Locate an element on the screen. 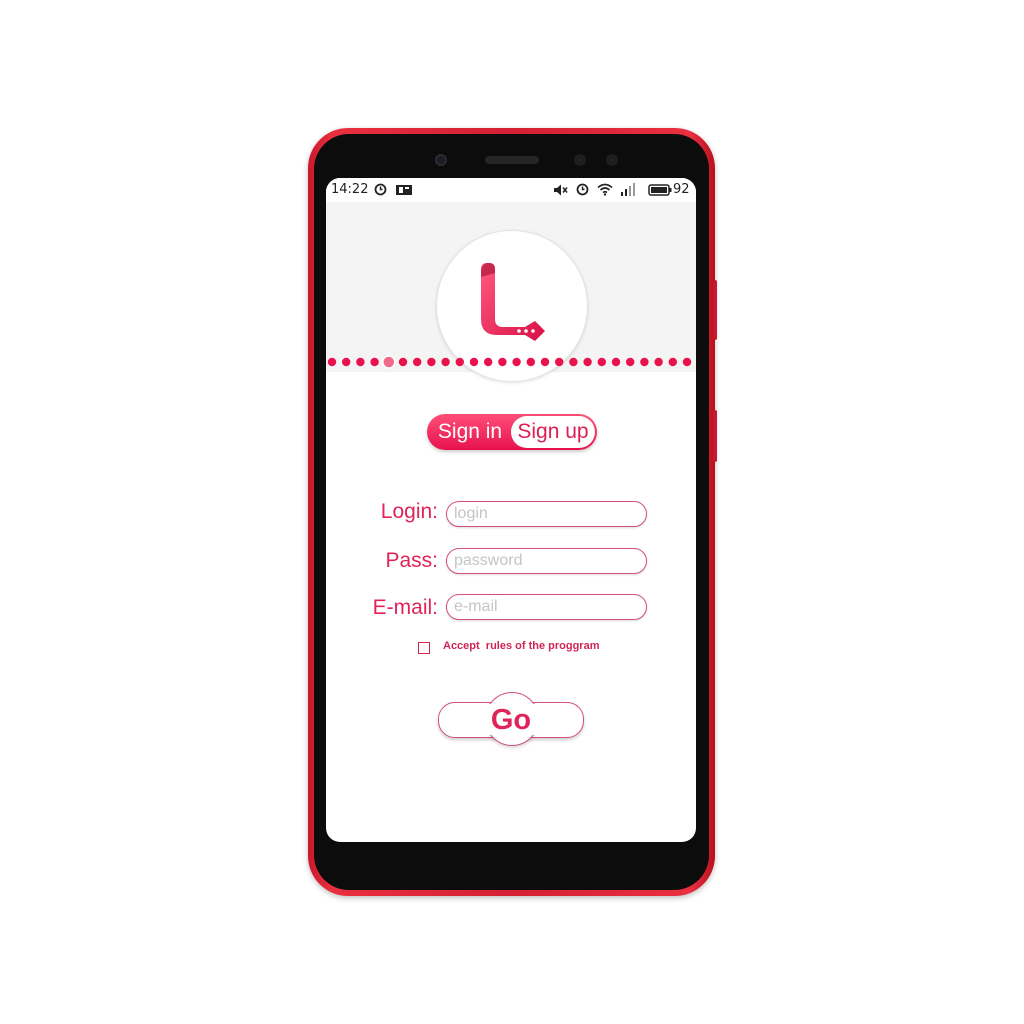 Image resolution: width=1024 pixels, height=1024 pixels. status-time: 14:22 is located at coordinates (350, 189).